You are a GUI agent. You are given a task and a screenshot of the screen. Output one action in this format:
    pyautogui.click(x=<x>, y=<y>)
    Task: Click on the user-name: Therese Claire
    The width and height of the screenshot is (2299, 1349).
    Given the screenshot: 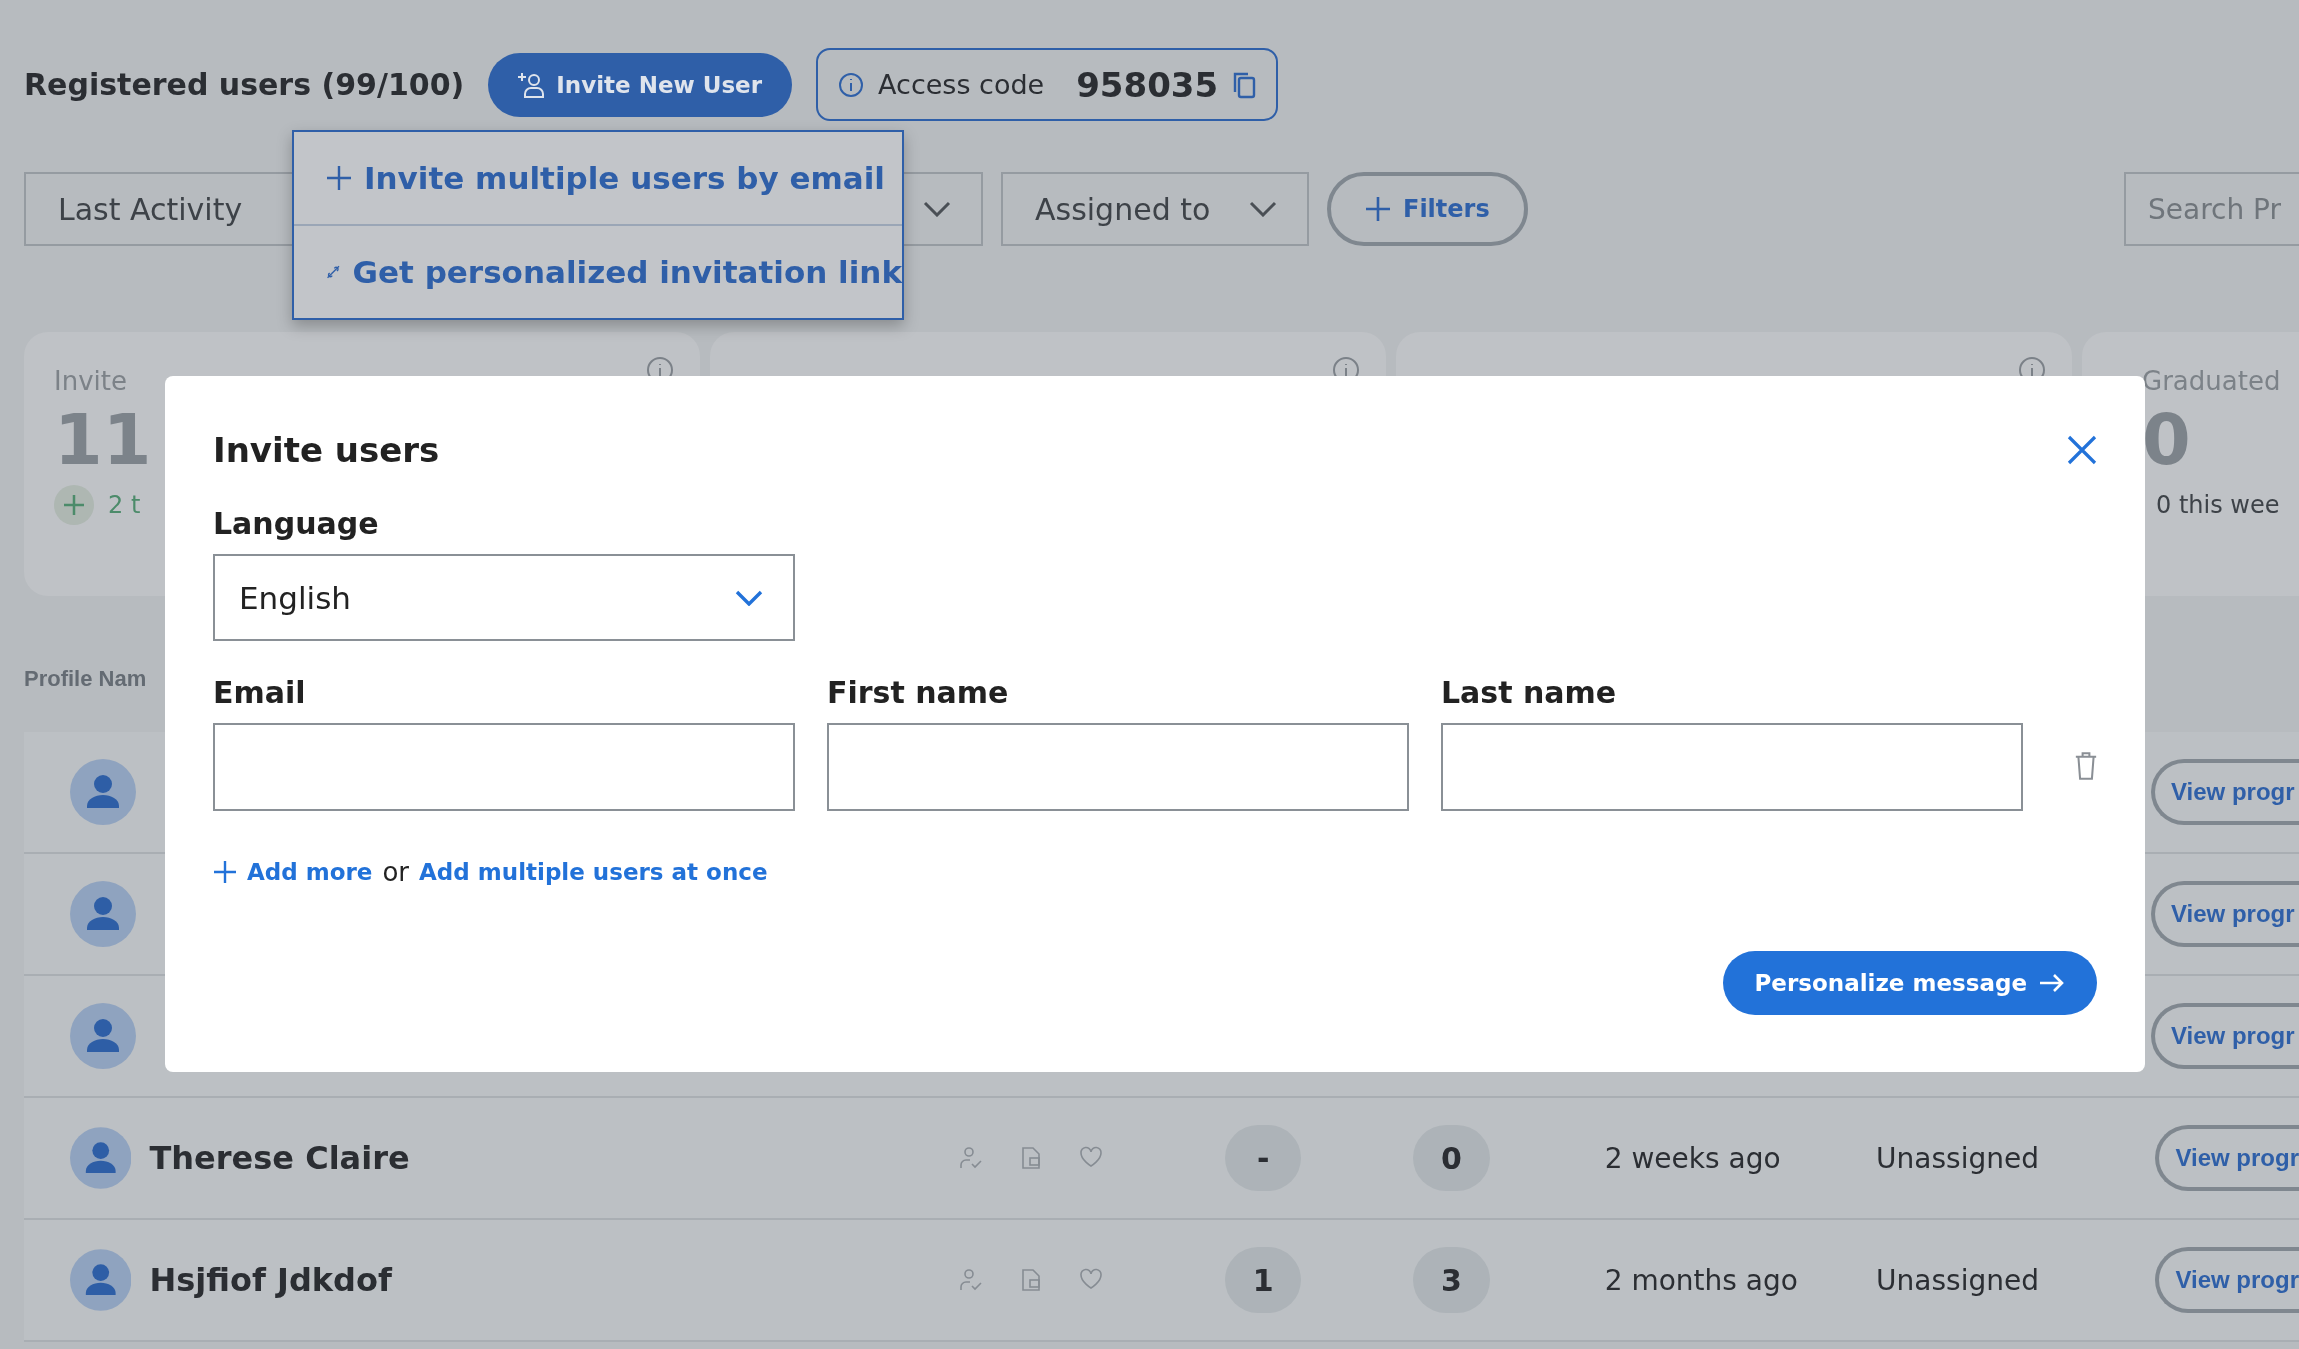 What is the action you would take?
    pyautogui.click(x=279, y=1158)
    